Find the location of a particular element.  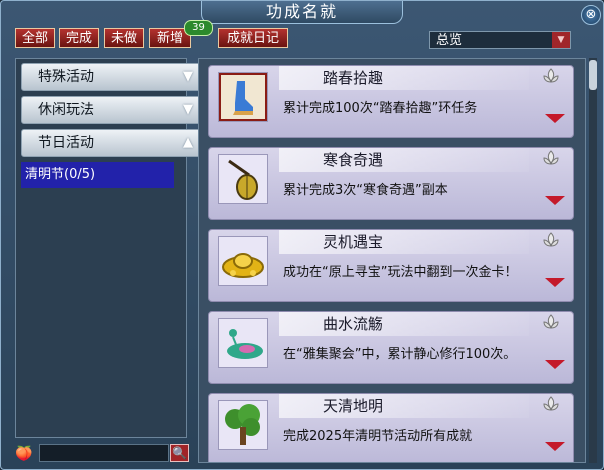

category-label: 特殊活动 is located at coordinates (66, 77).